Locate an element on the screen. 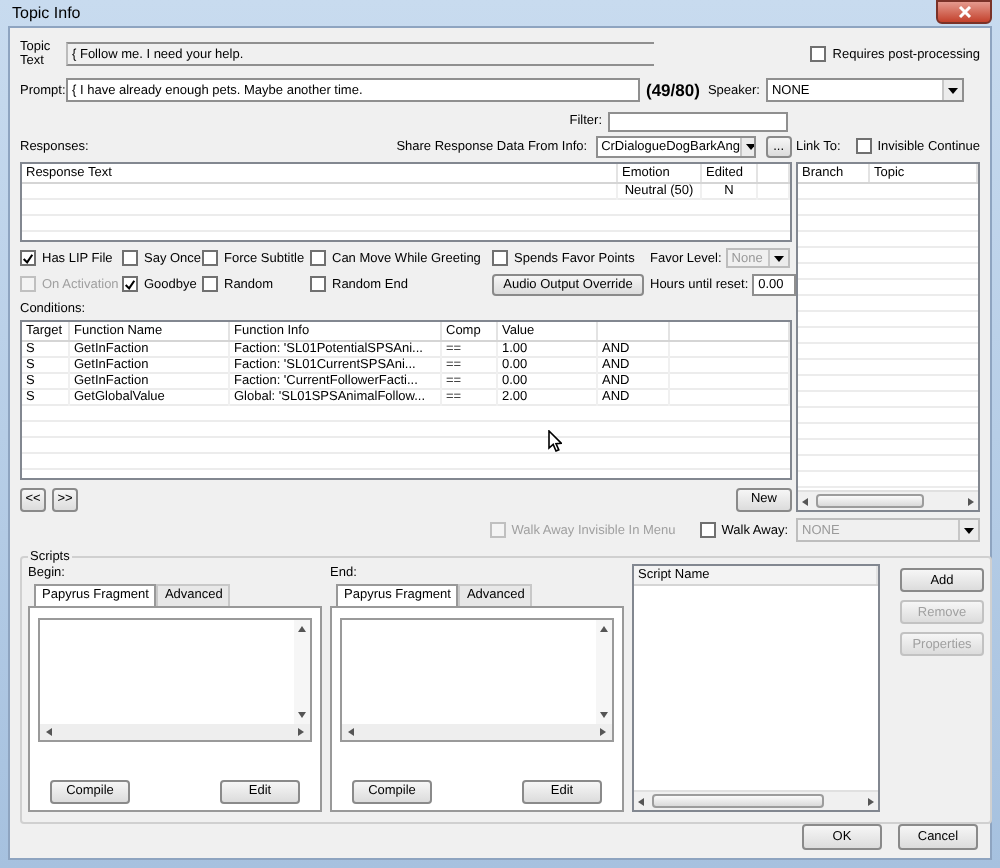 This screenshot has height=868, width=1000. close-button is located at coordinates (964, 11).